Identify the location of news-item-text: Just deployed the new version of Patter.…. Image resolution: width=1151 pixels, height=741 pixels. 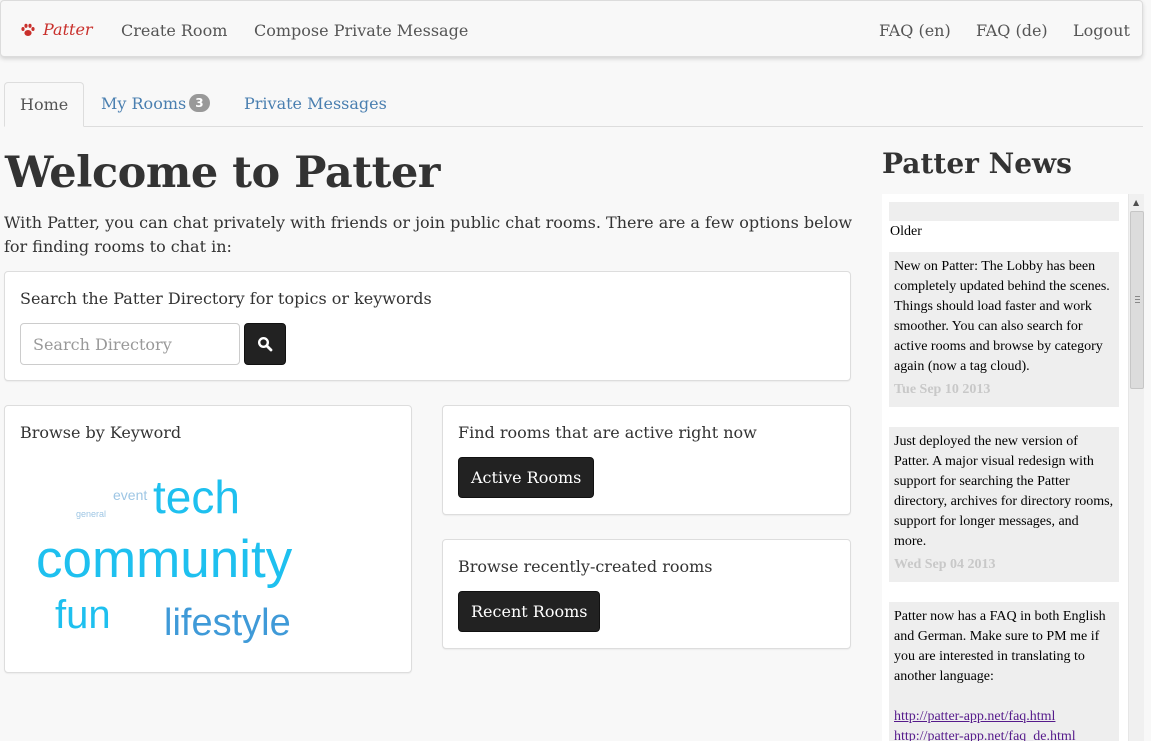
(1004, 491).